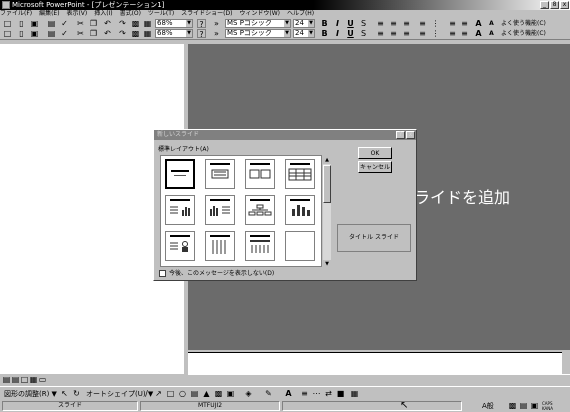  What do you see at coordinates (42, 379) in the screenshot?
I see `slideshow-view-icon: ▭` at bounding box center [42, 379].